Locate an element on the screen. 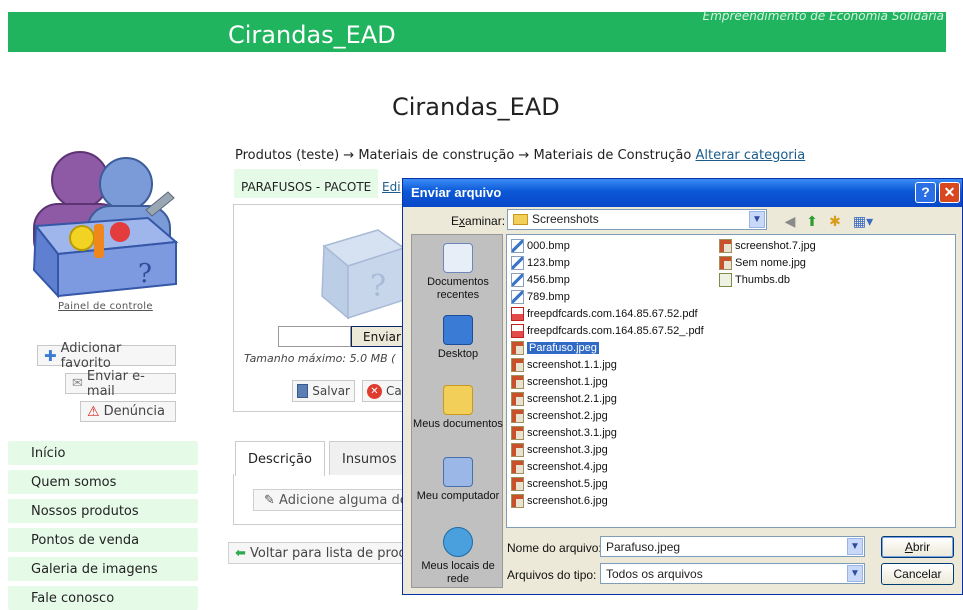 This screenshot has width=963, height=610. file-item: screenshot.4.jpg is located at coordinates (559, 467).